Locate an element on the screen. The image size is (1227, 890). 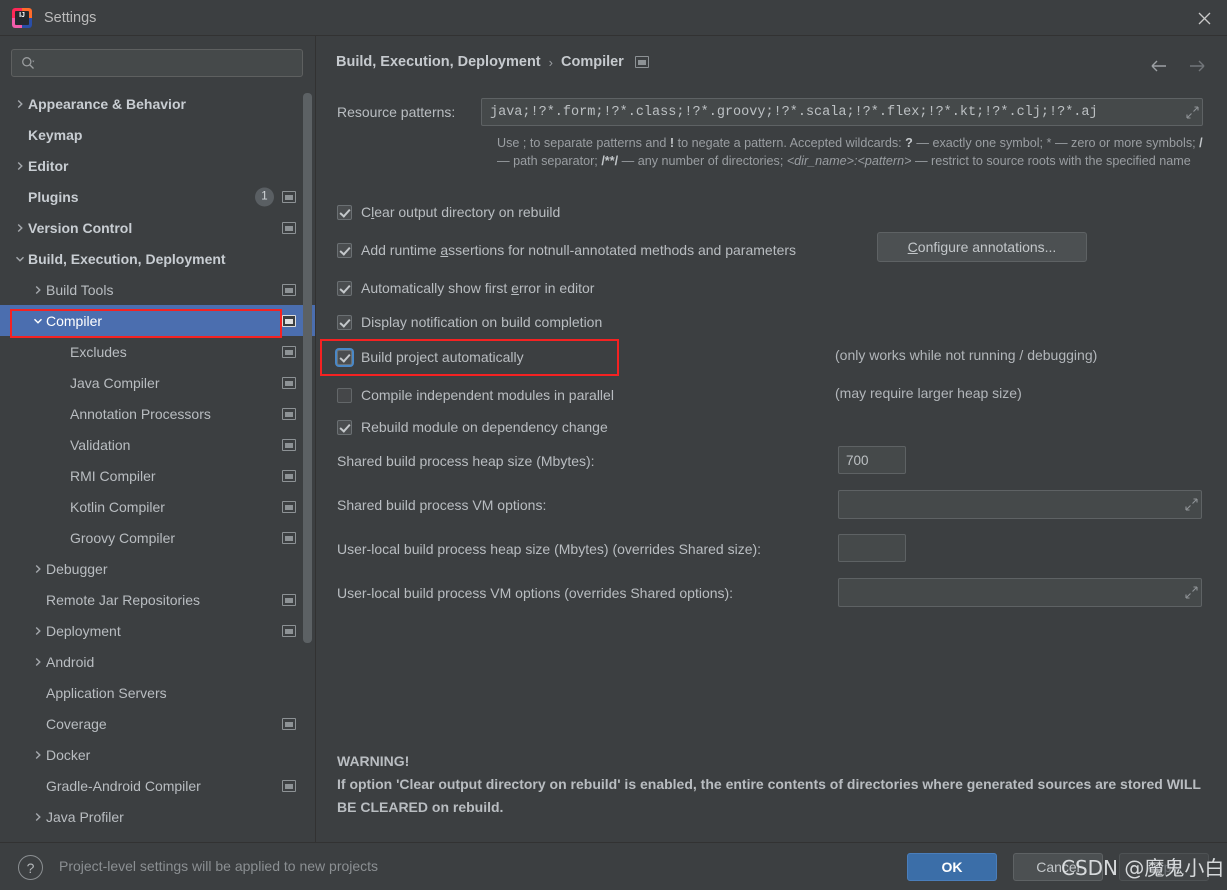
checkbox-compile-modules-in-parallel is located at coordinates (344, 395).